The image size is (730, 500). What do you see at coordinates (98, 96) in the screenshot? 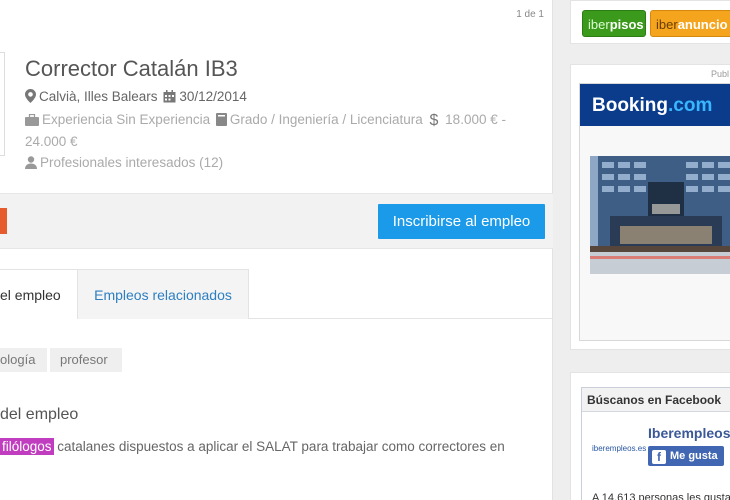
I see `job-location: Calvià, Illes Balears` at bounding box center [98, 96].